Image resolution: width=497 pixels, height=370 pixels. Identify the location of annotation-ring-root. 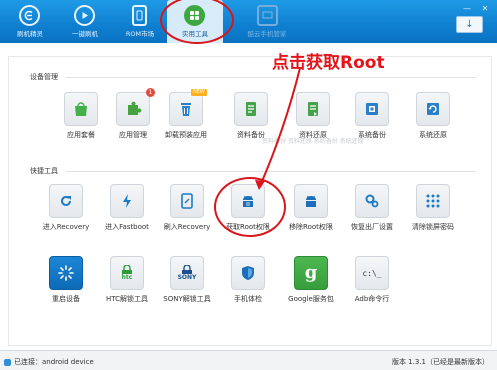
(250, 207).